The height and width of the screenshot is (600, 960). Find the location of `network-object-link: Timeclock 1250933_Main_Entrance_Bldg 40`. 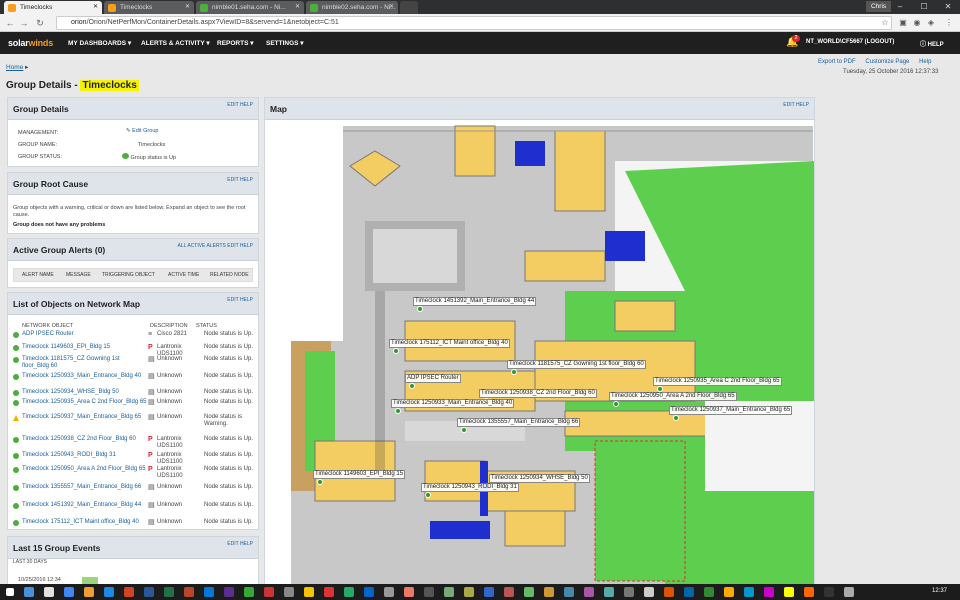

network-object-link: Timeclock 1250933_Main_Entrance_Bldg 40 is located at coordinates (85, 376).